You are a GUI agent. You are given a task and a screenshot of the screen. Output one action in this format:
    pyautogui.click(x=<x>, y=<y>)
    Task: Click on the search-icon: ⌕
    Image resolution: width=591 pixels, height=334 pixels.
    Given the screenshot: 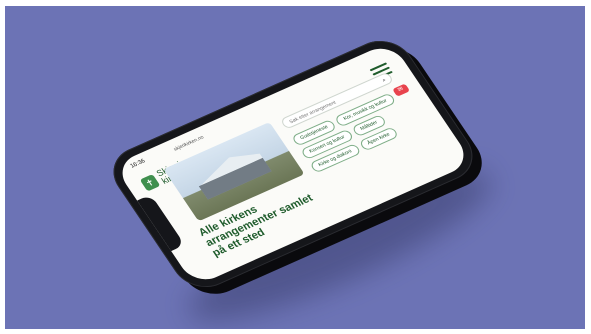 What is the action you would take?
    pyautogui.click(x=384, y=80)
    